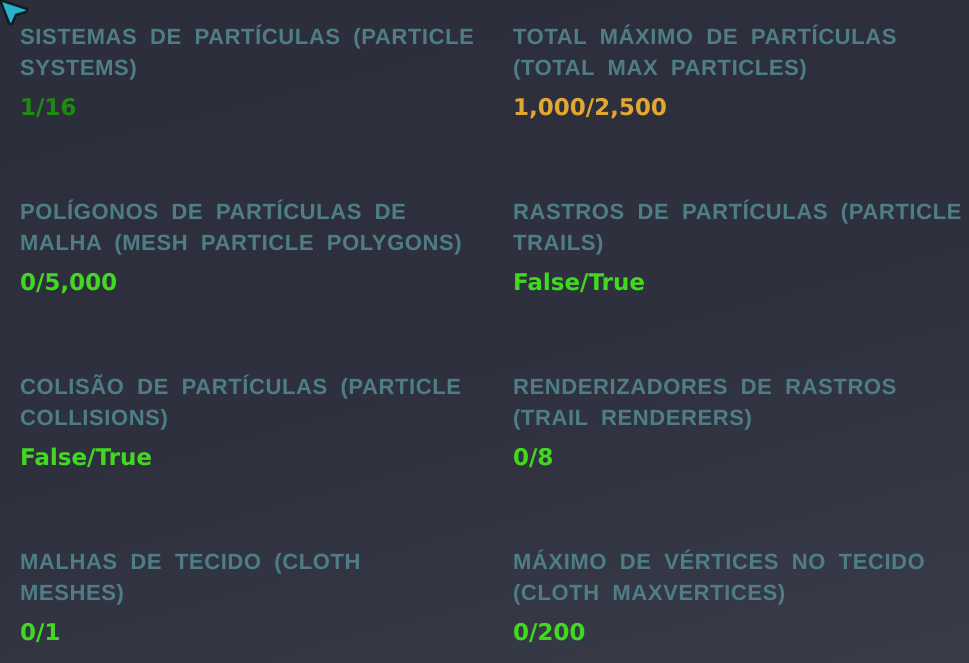  Describe the element at coordinates (590, 108) in the screenshot. I see `stat-value: 1,000/2,500` at that location.